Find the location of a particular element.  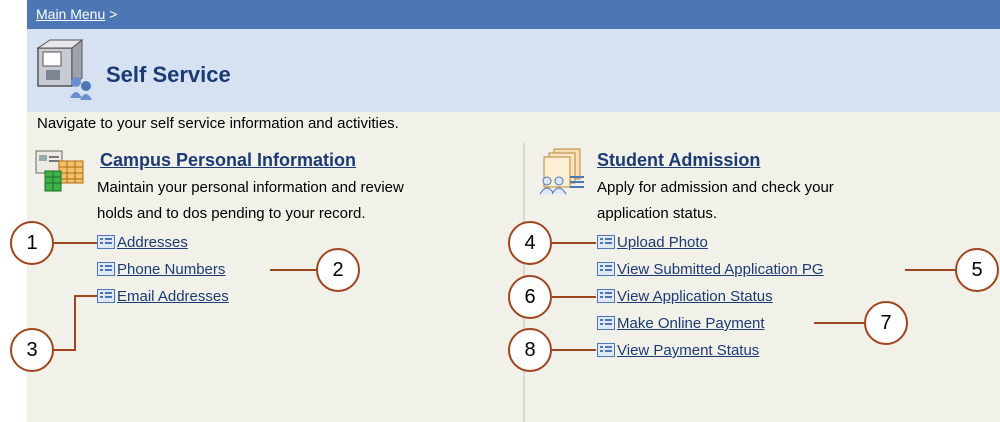

breadcrumb-main-menu-link: Main Menu is located at coordinates (70, 14).